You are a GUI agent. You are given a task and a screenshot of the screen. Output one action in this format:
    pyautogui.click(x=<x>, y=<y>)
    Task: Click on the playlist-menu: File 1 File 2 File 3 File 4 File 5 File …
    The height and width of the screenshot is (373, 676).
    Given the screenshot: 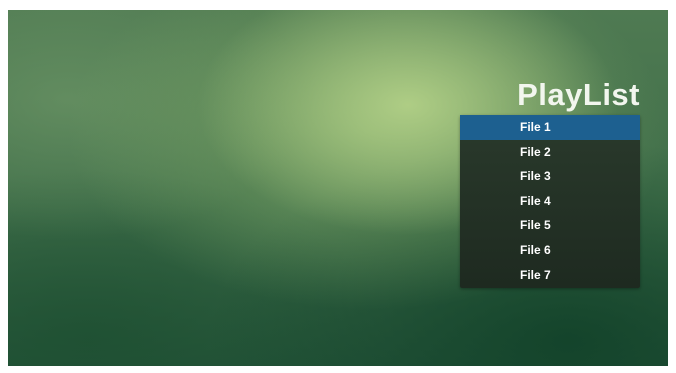 What is the action you would take?
    pyautogui.click(x=550, y=201)
    